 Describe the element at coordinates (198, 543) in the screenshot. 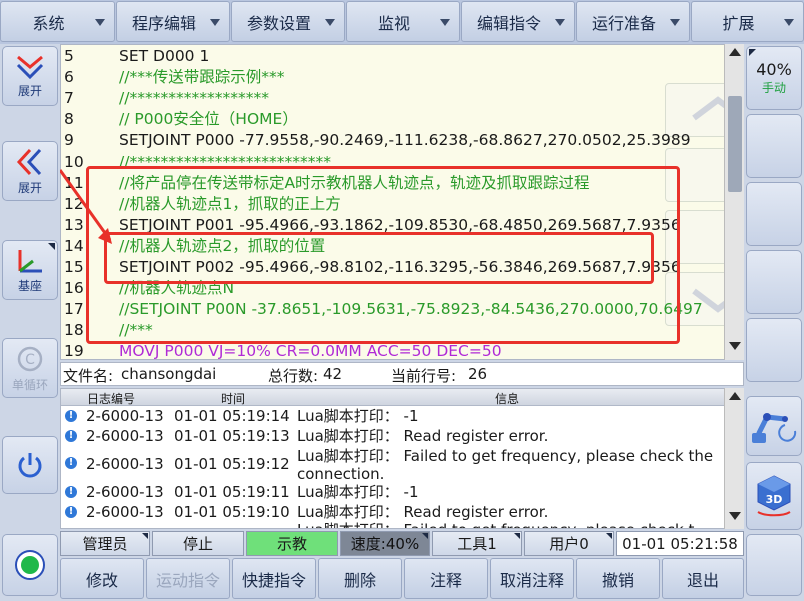

I see `run-state-status: 停止` at that location.